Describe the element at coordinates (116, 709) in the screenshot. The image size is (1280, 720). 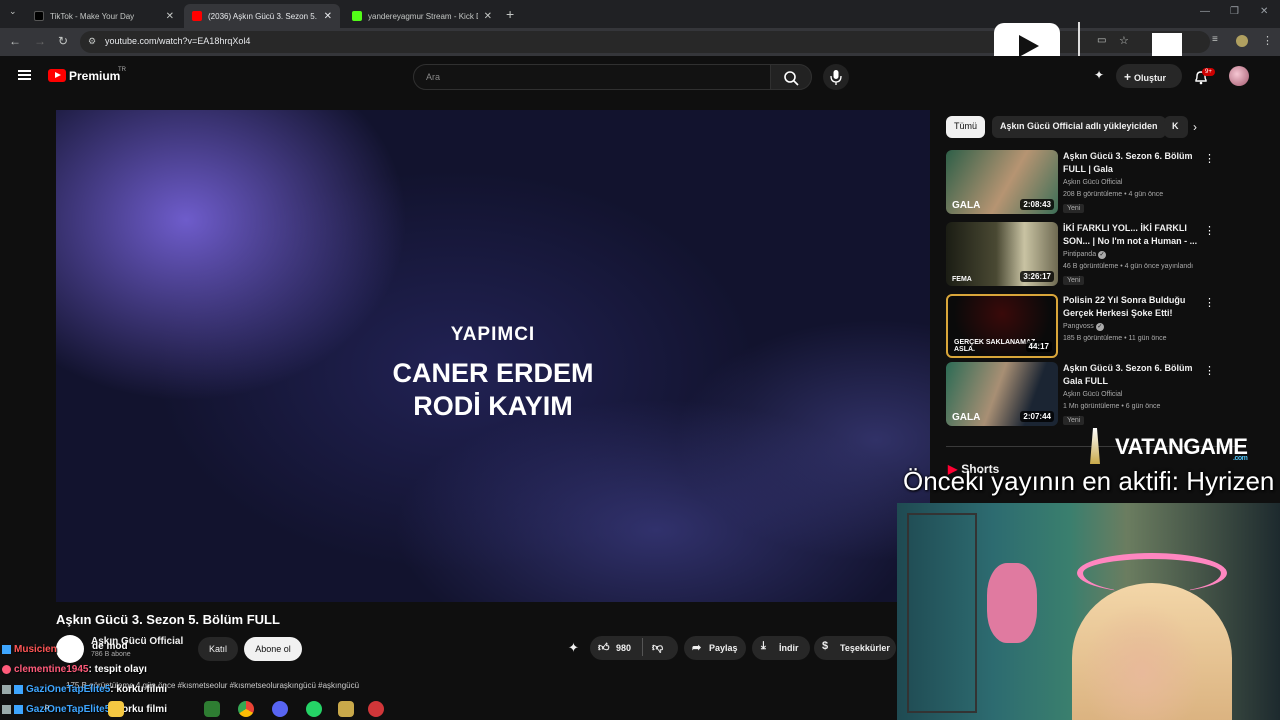
I see `file-explorer-icon` at that location.